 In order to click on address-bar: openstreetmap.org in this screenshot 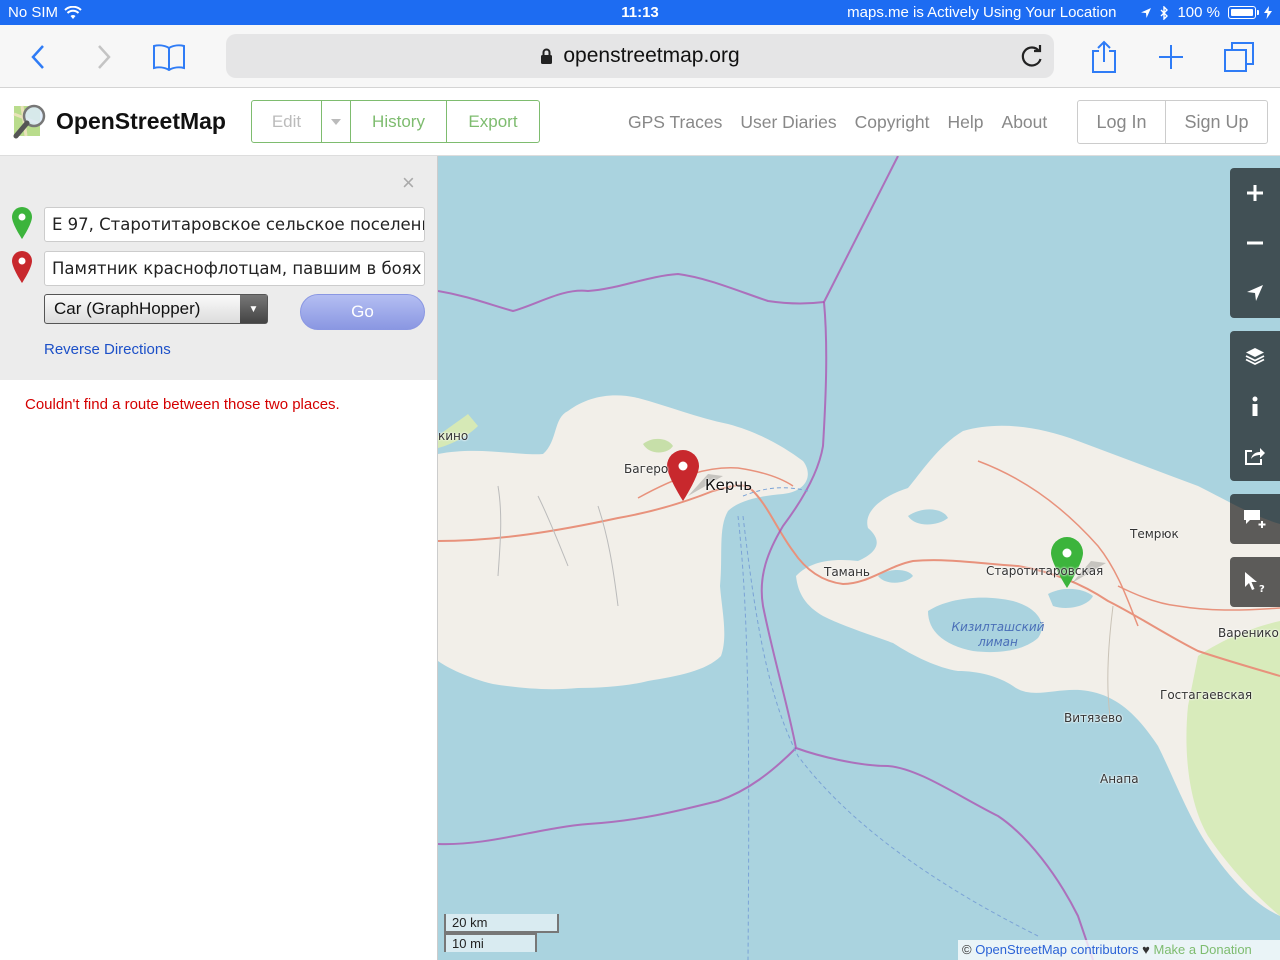, I will do `click(640, 56)`.